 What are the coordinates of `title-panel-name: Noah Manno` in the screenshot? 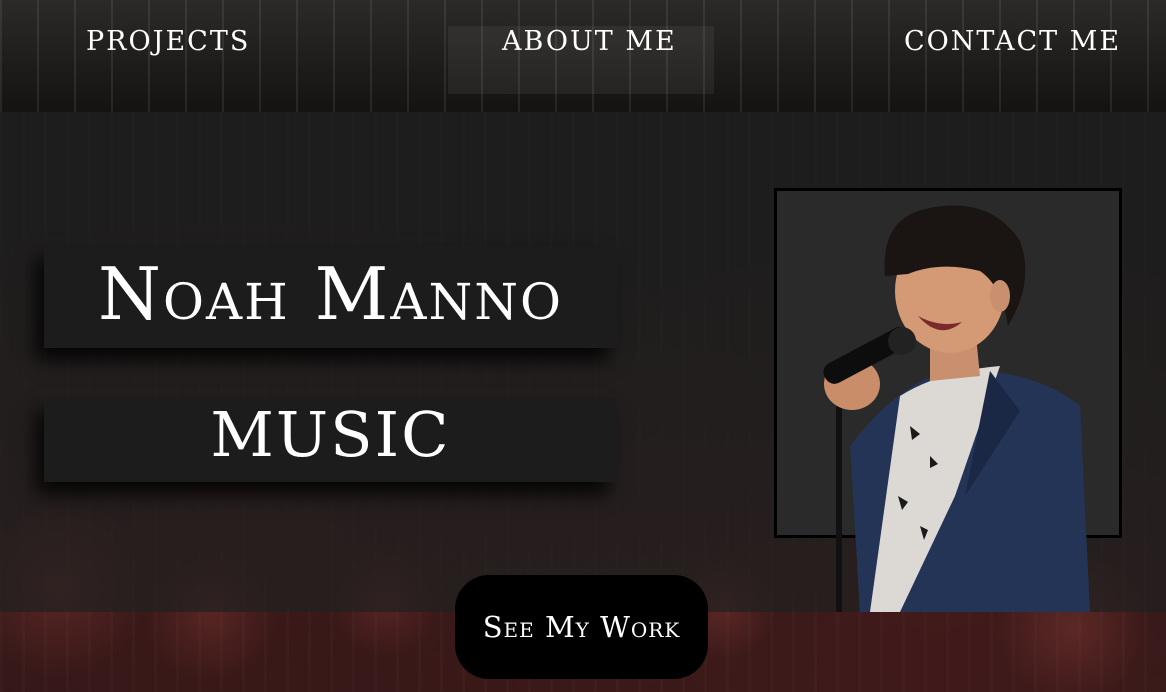 It's located at (330, 297).